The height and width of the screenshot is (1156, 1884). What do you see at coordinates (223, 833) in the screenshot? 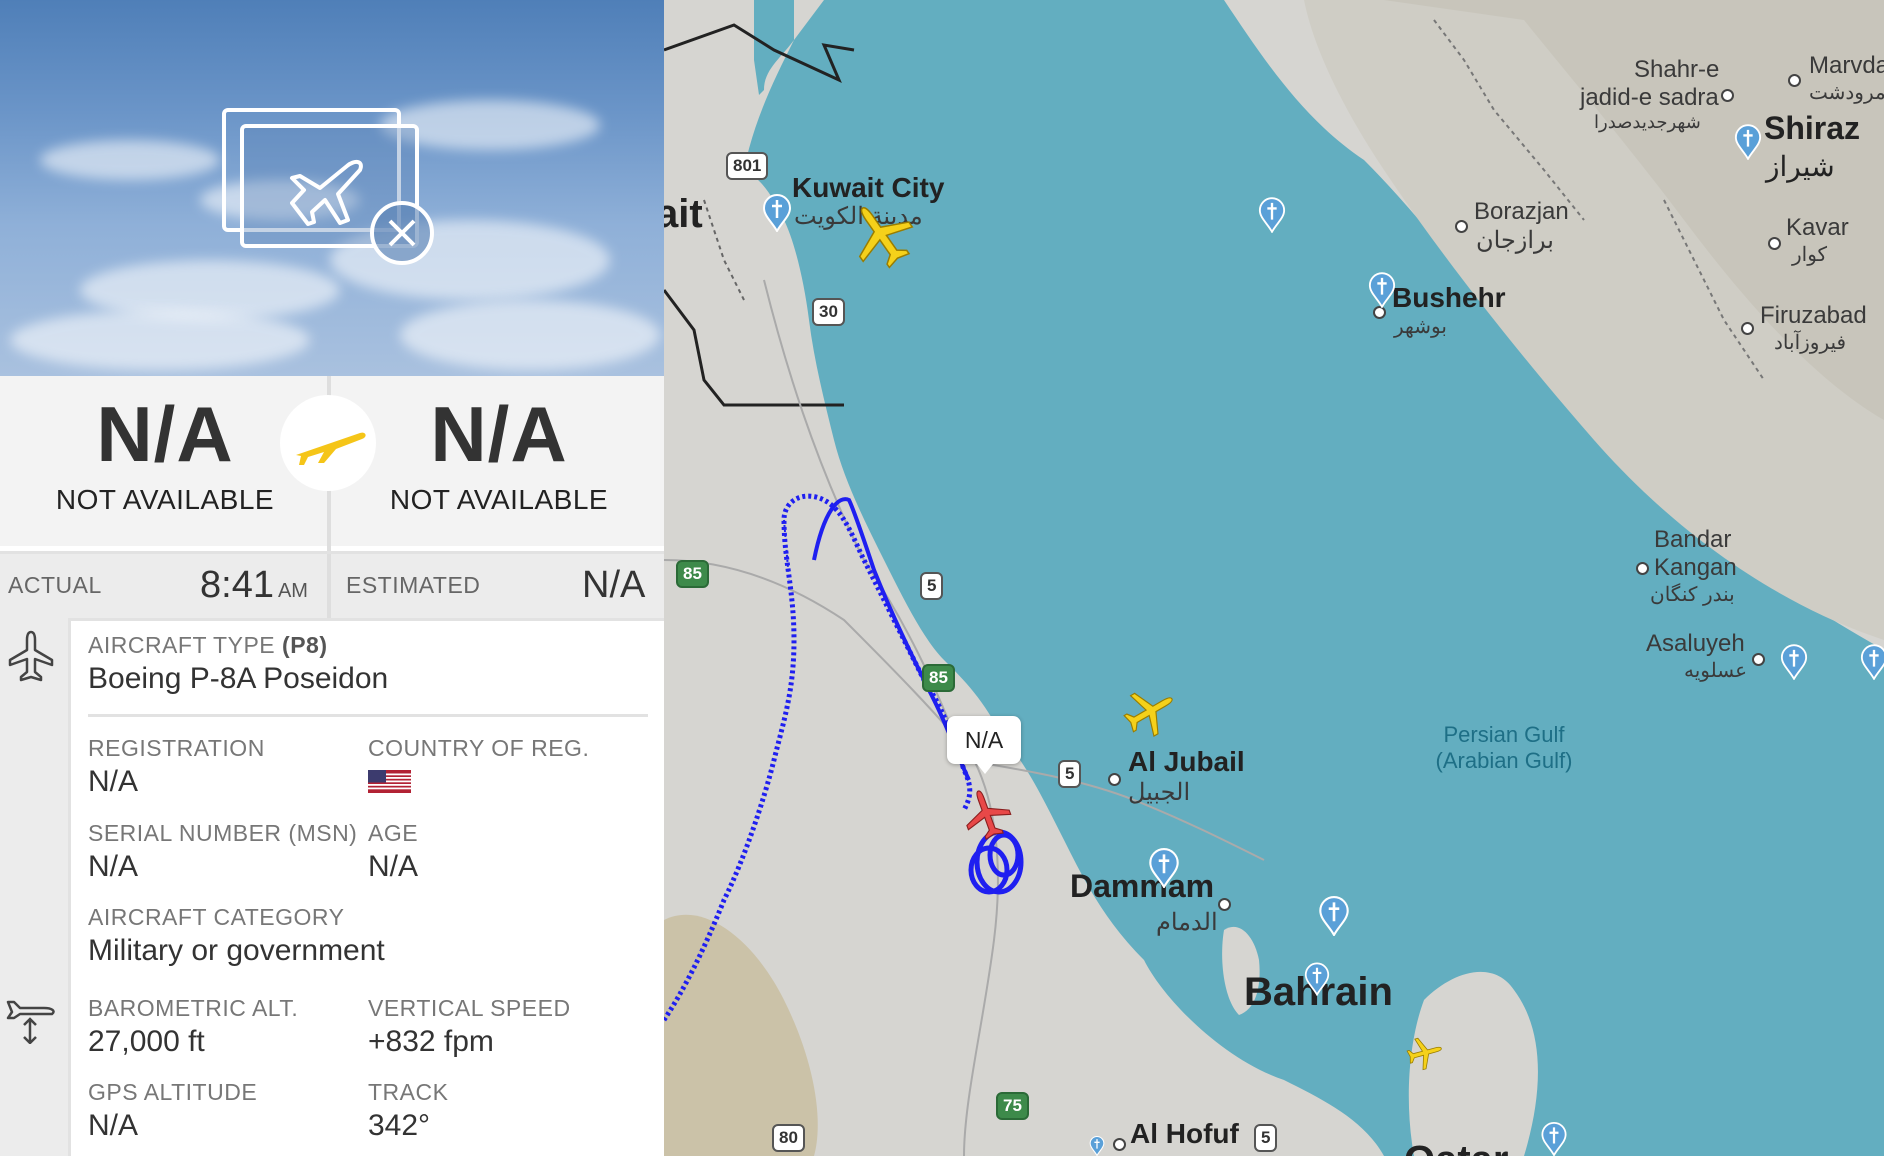
I see `serial-number-label: SERIAL NUMBER (MSN)` at bounding box center [223, 833].